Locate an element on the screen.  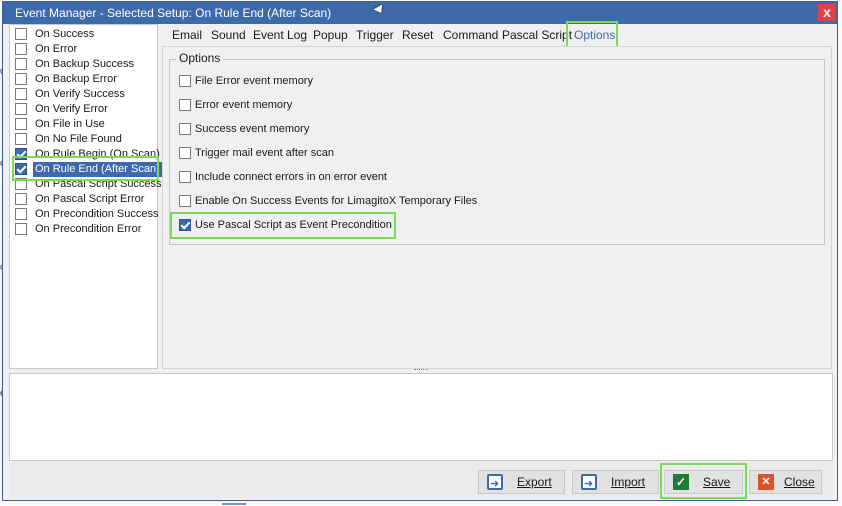
taskbar-fragment is located at coordinates (234, 504).